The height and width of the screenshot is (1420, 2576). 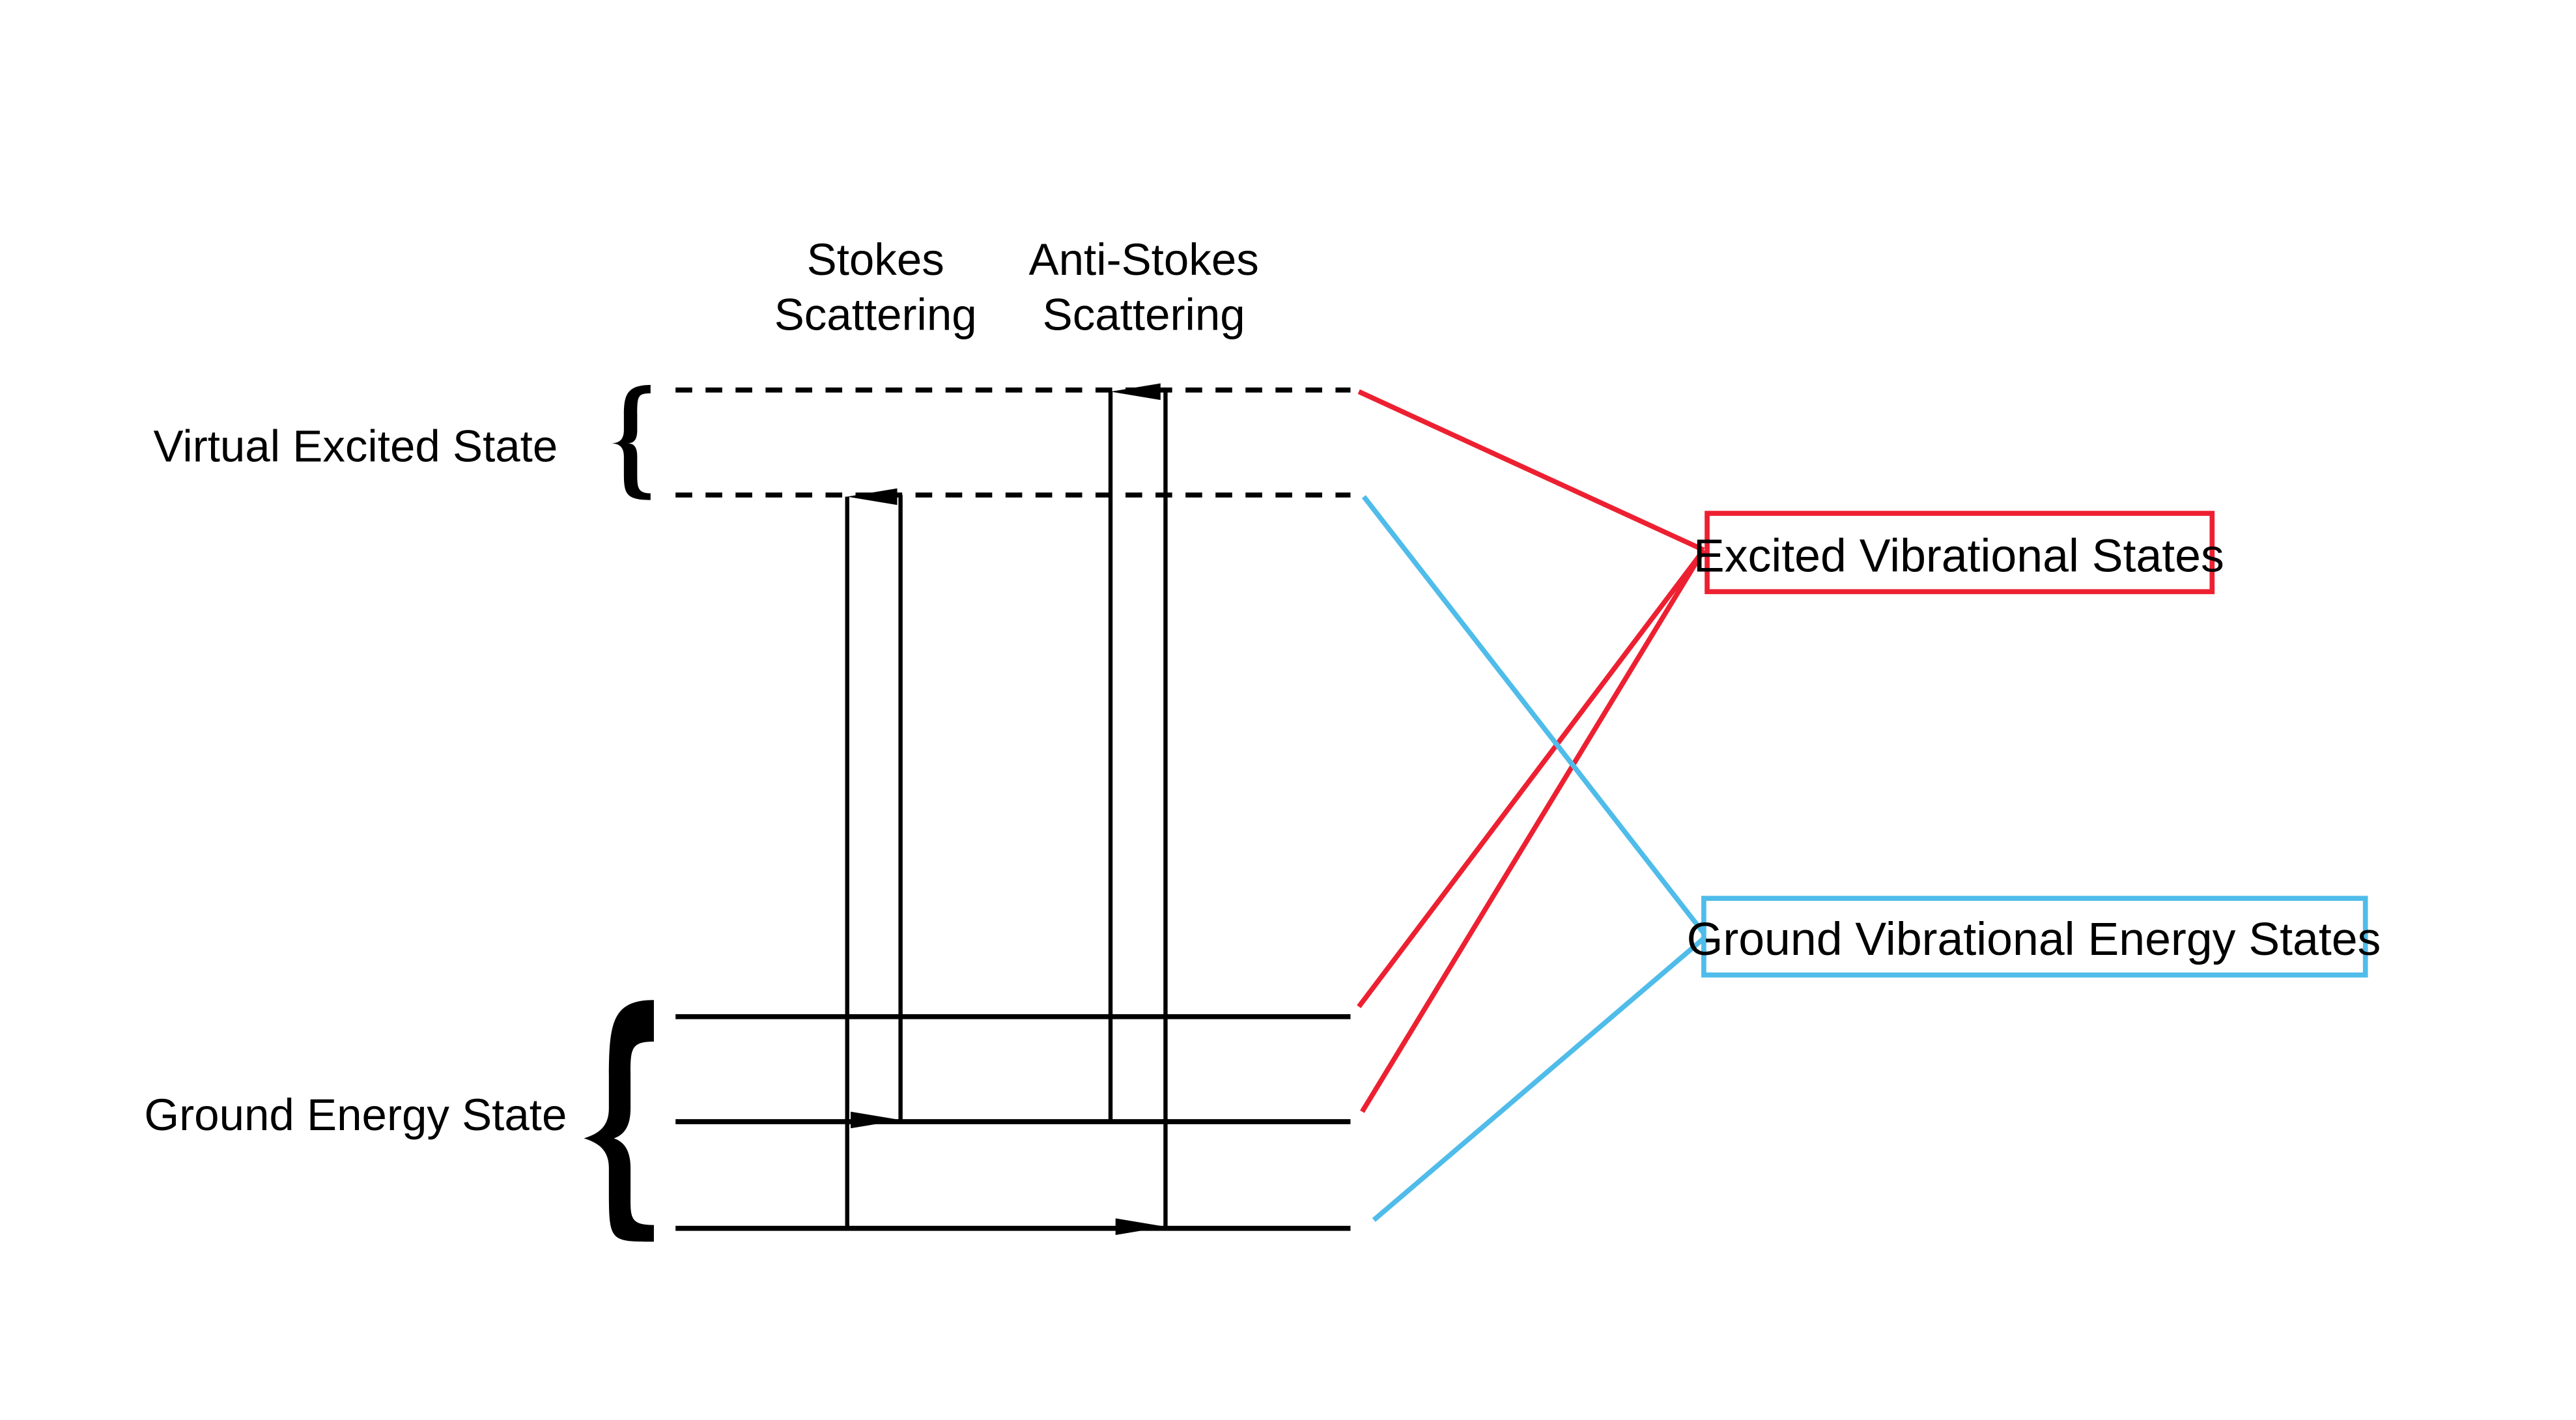 What do you see at coordinates (875, 259) in the screenshot?
I see `stokes-title-line1: Stokes` at bounding box center [875, 259].